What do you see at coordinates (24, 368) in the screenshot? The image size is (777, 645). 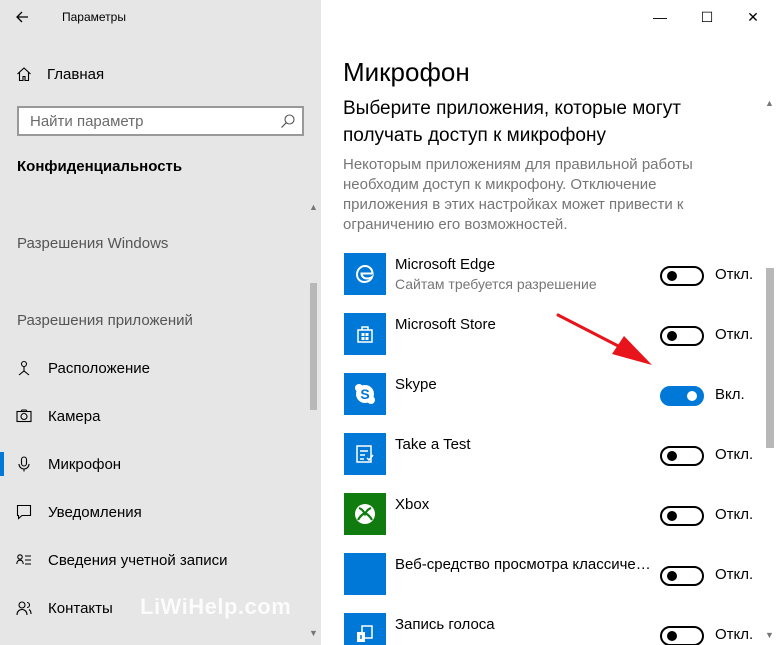 I see `location-icon` at bounding box center [24, 368].